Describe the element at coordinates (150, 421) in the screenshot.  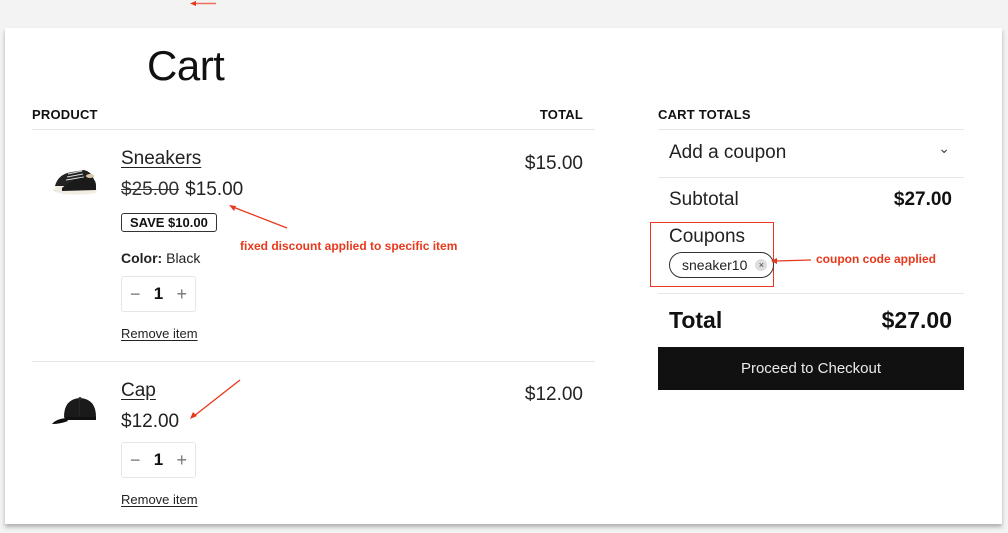
I see `product-price: $12.00` at that location.